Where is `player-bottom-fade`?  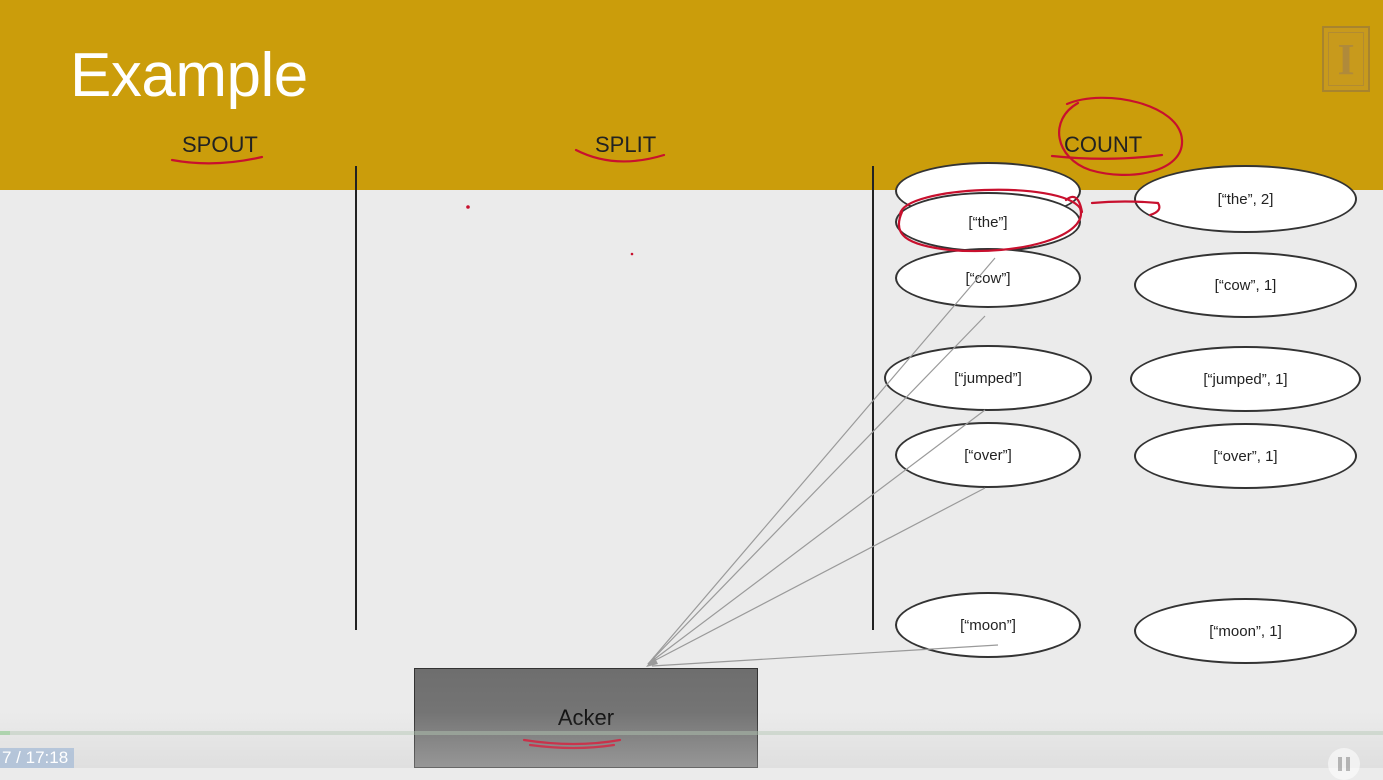 player-bottom-fade is located at coordinates (691, 740).